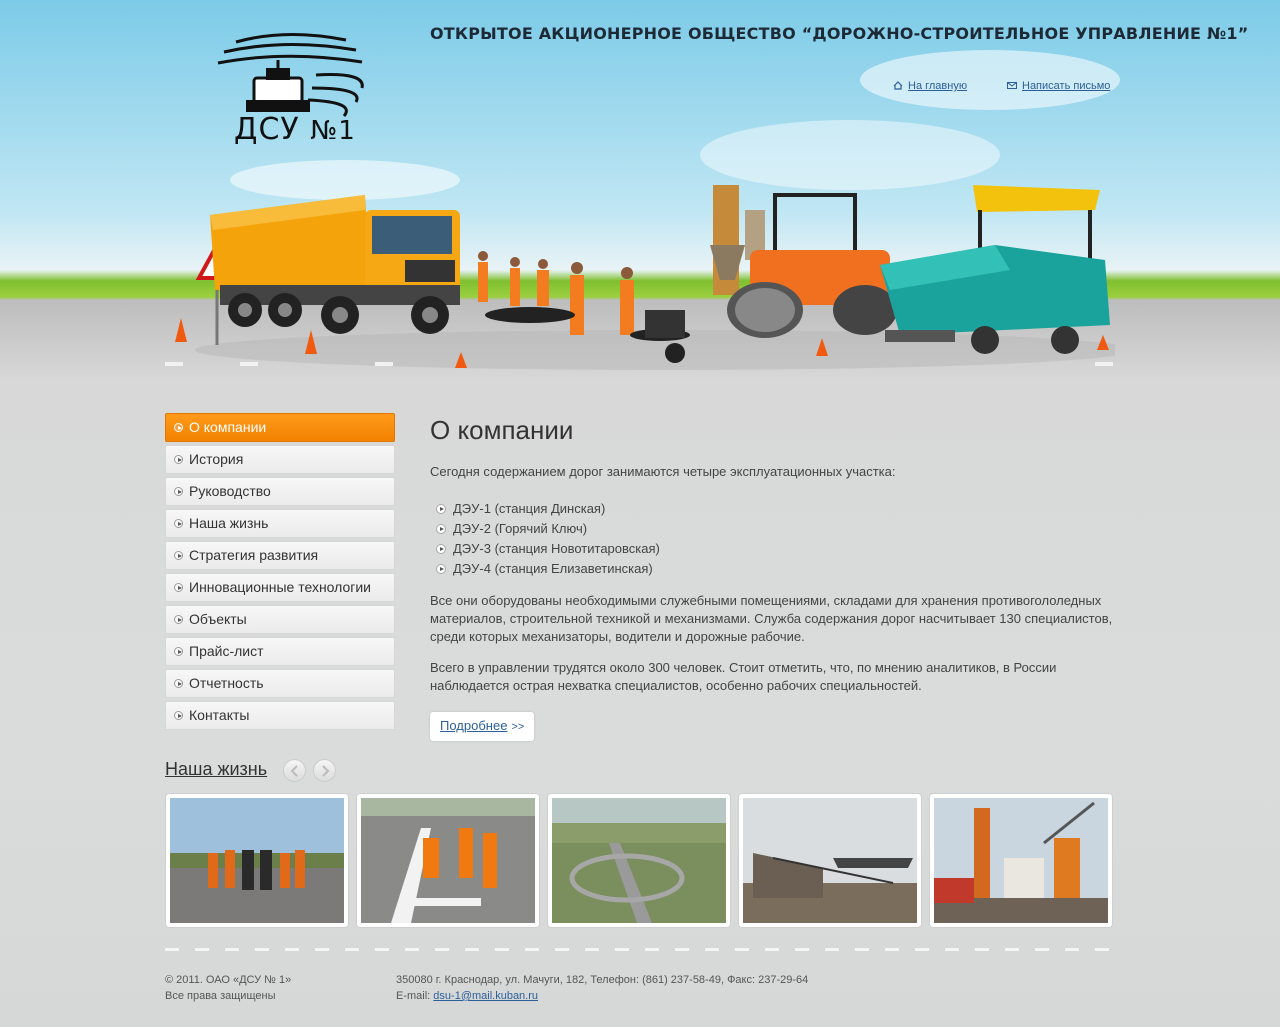  I want to click on gallery-next-button, so click(324, 770).